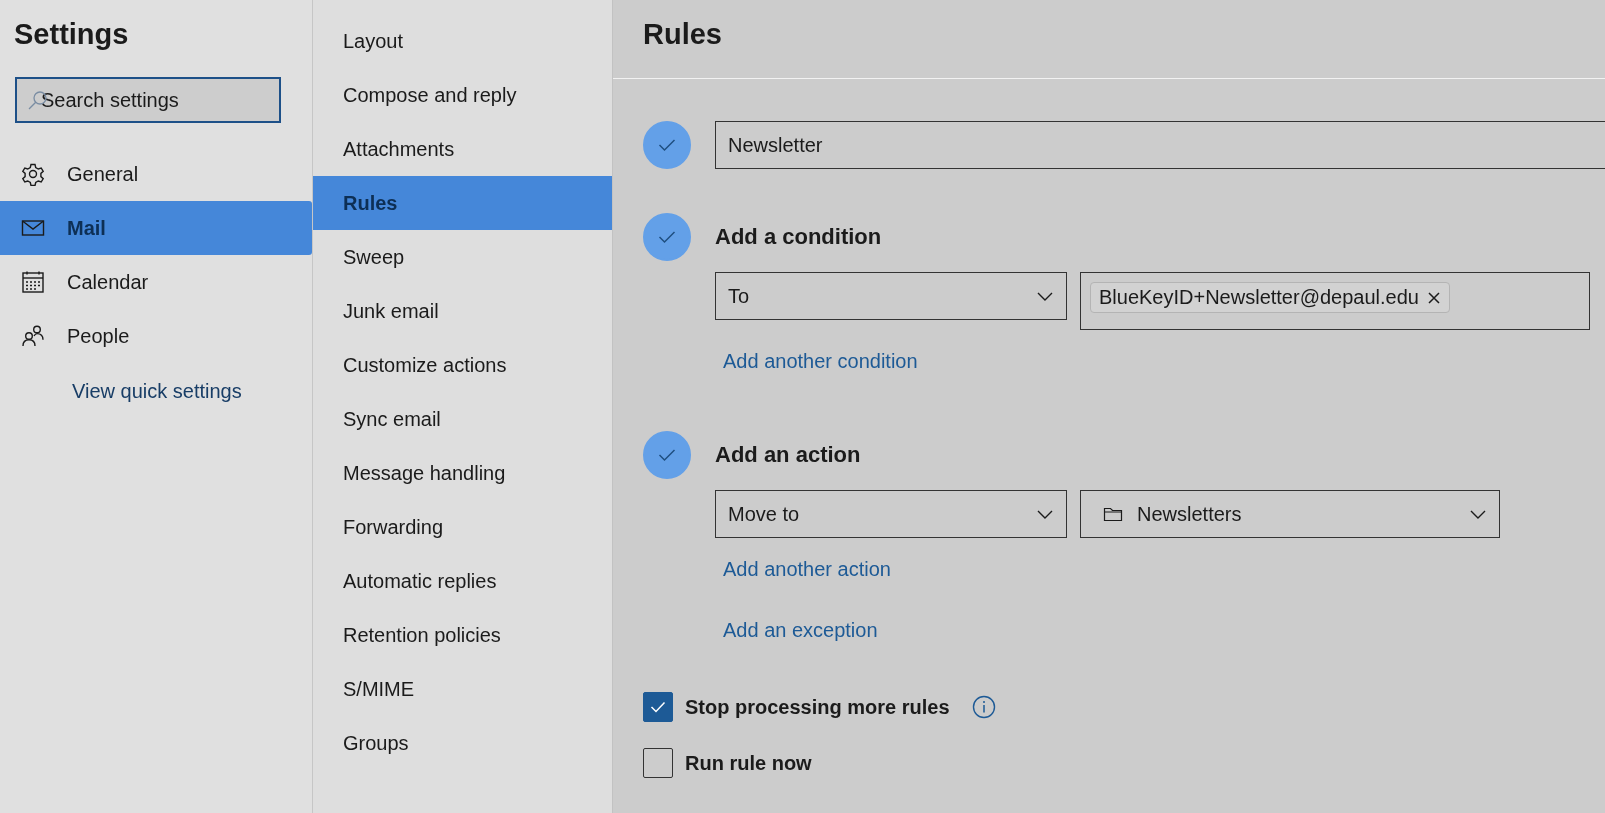  What do you see at coordinates (462, 365) in the screenshot?
I see `submenu-item: Customize actions` at bounding box center [462, 365].